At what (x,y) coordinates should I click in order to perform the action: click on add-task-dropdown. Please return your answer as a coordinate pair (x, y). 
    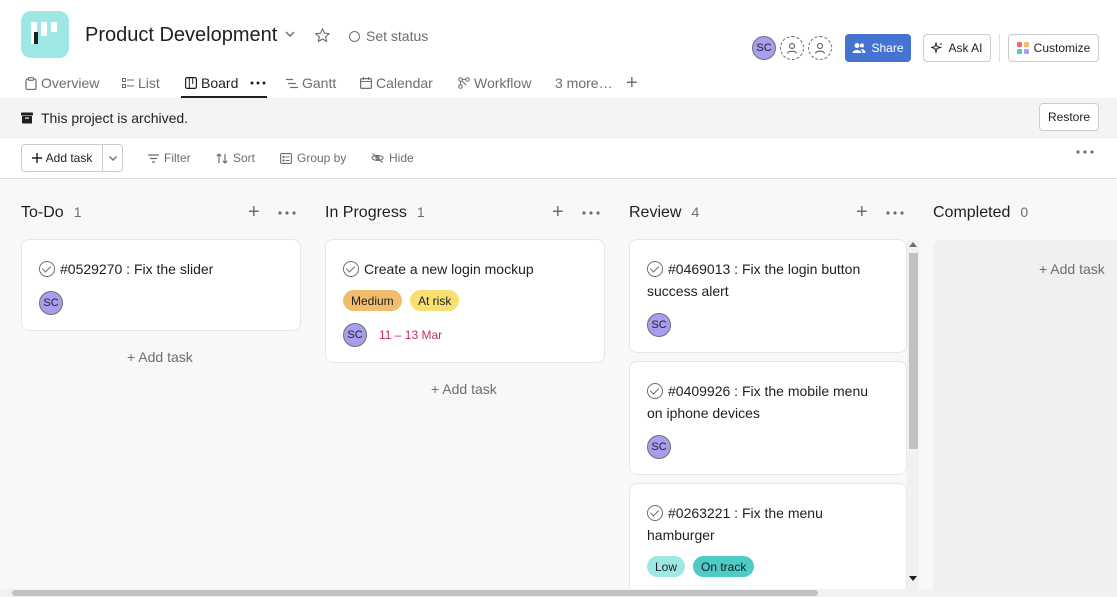
    Looking at the image, I should click on (112, 158).